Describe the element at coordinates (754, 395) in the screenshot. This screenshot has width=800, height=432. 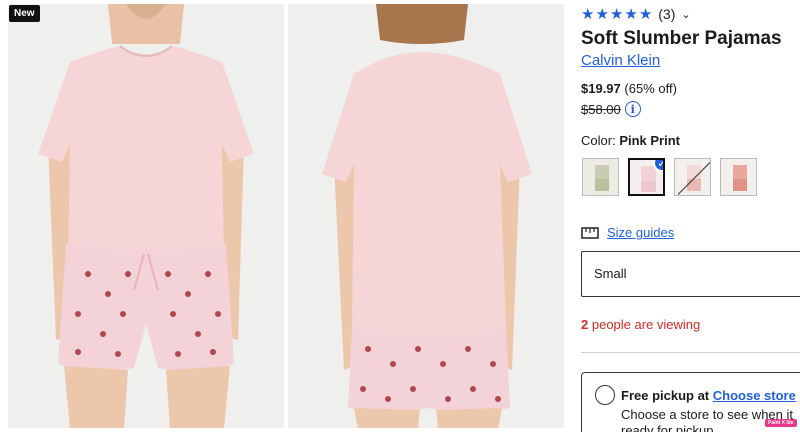
I see `choose-store-link: Choose store` at that location.